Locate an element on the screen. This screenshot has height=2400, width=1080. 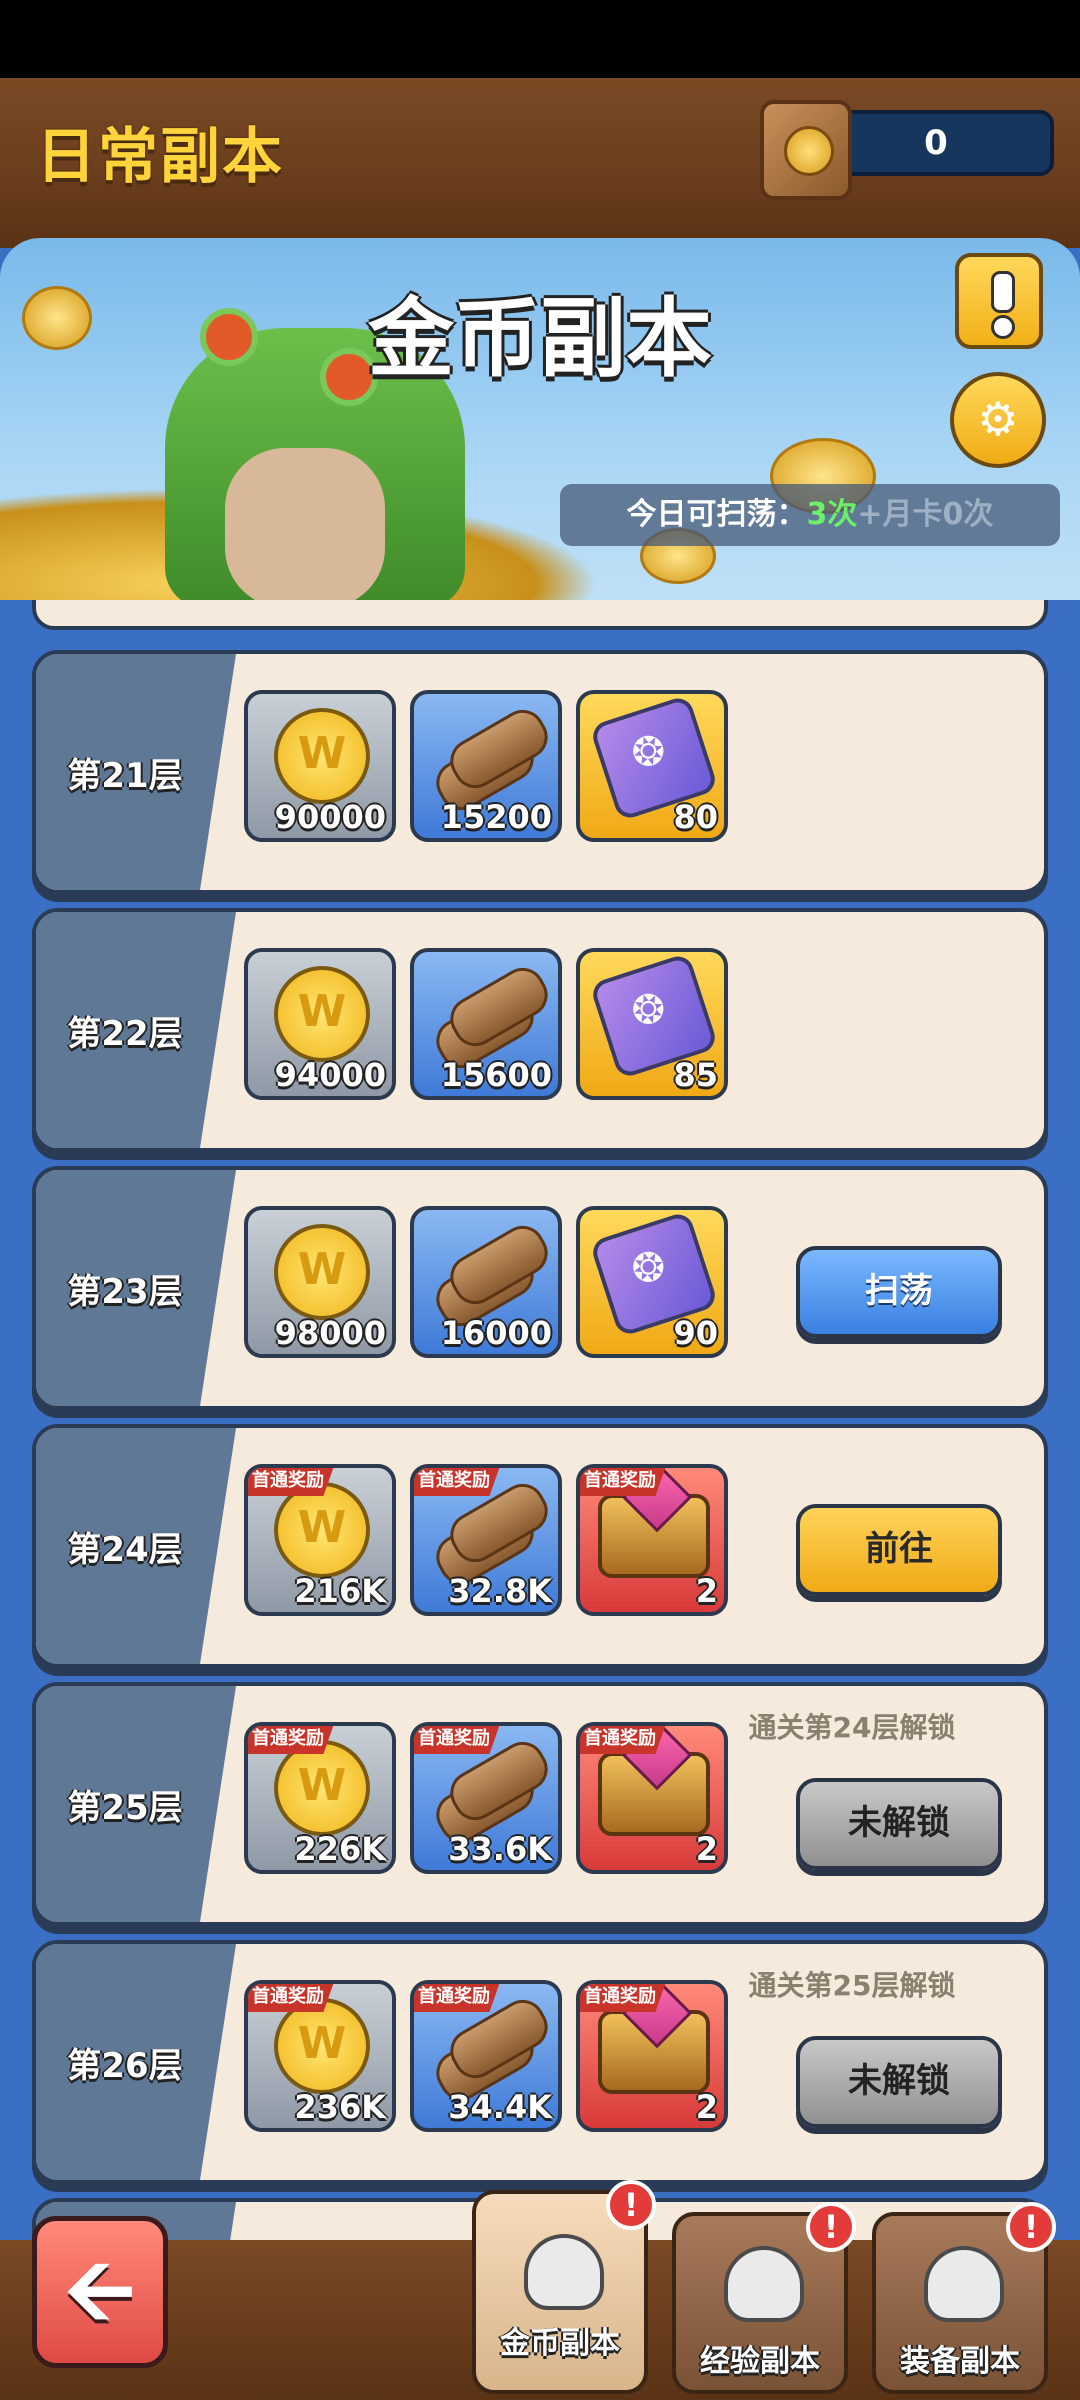
sweep-count-info: 今日可扫荡：3次+月卡0次 is located at coordinates (810, 515).